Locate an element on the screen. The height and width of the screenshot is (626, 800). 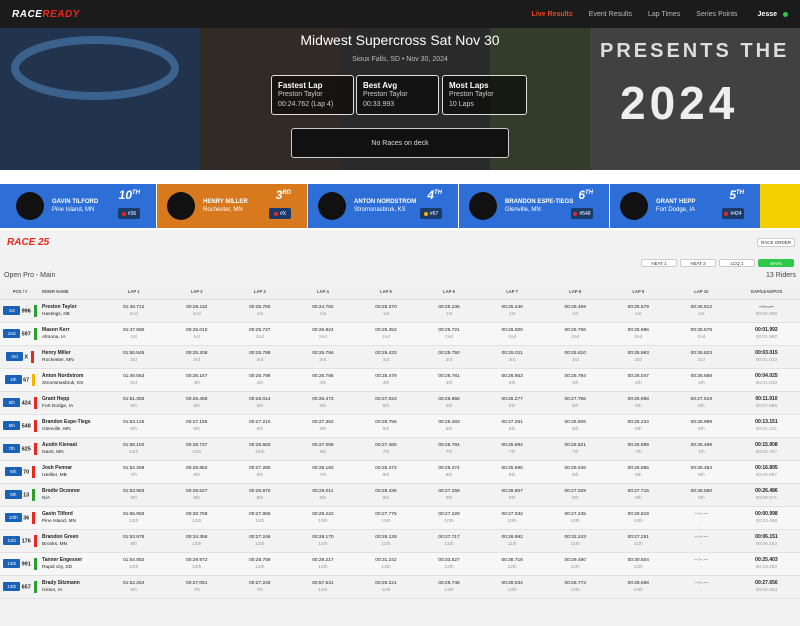
position-number: 4 is located at coordinates (430, 195).